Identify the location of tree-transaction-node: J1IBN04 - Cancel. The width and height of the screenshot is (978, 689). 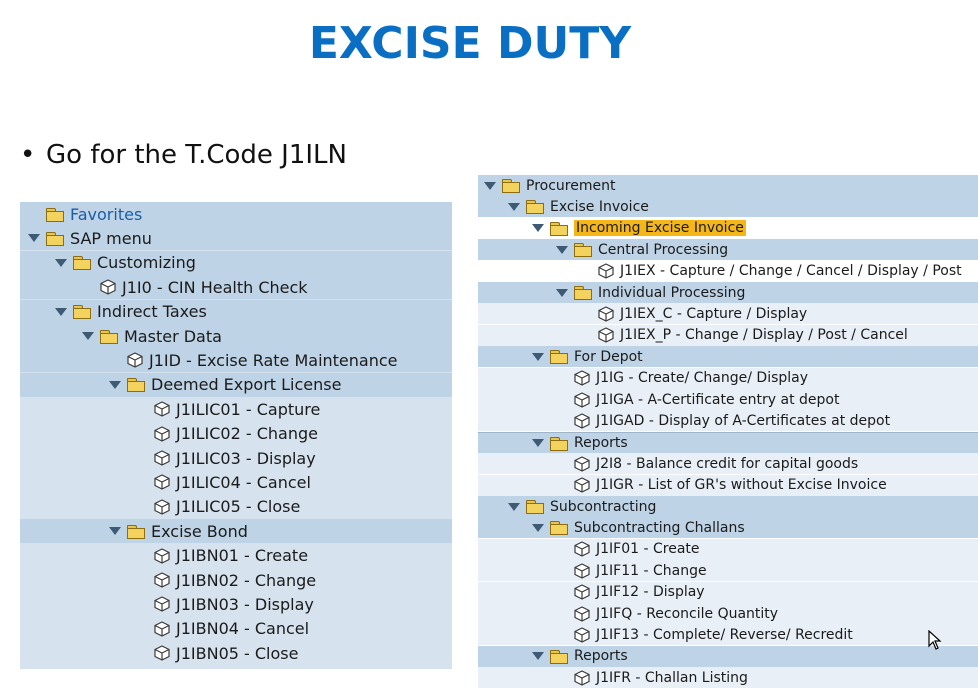
(236, 629).